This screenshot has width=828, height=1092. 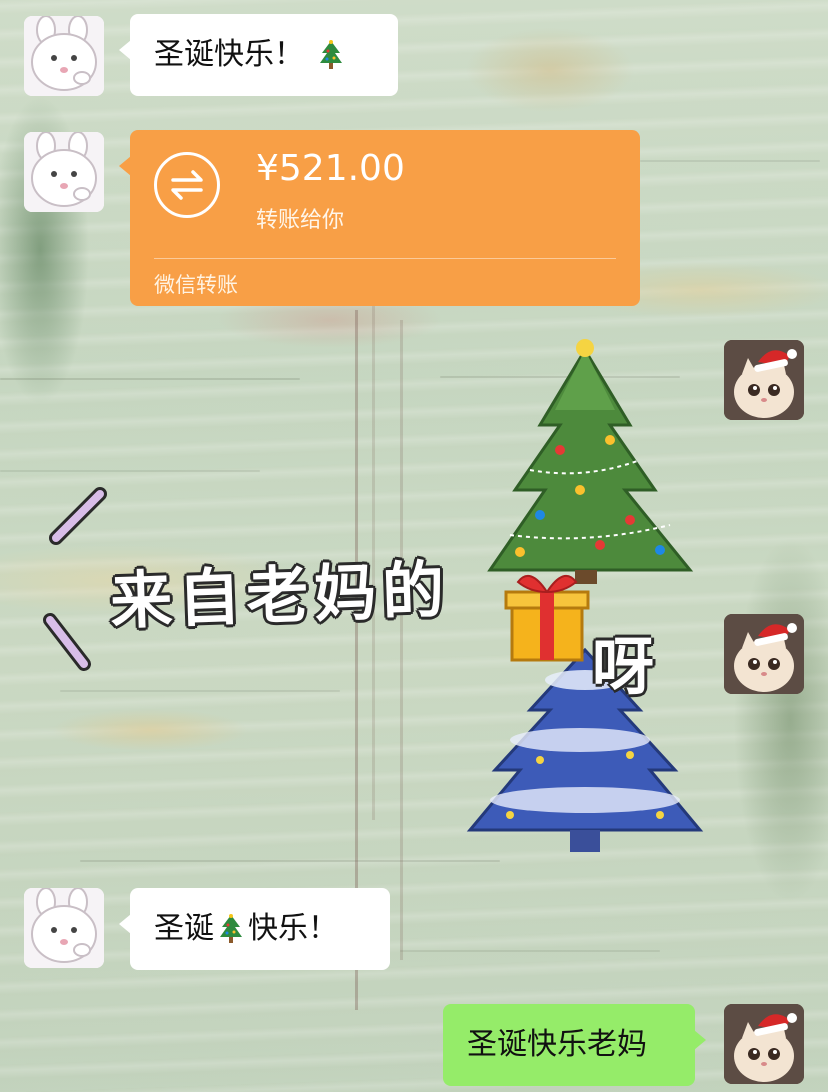 I want to click on blue-christmas-tree-icon, so click(x=585, y=749).